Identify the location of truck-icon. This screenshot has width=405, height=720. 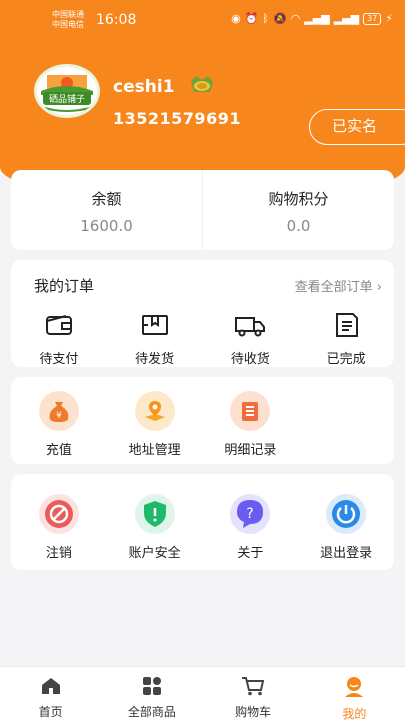
(250, 325).